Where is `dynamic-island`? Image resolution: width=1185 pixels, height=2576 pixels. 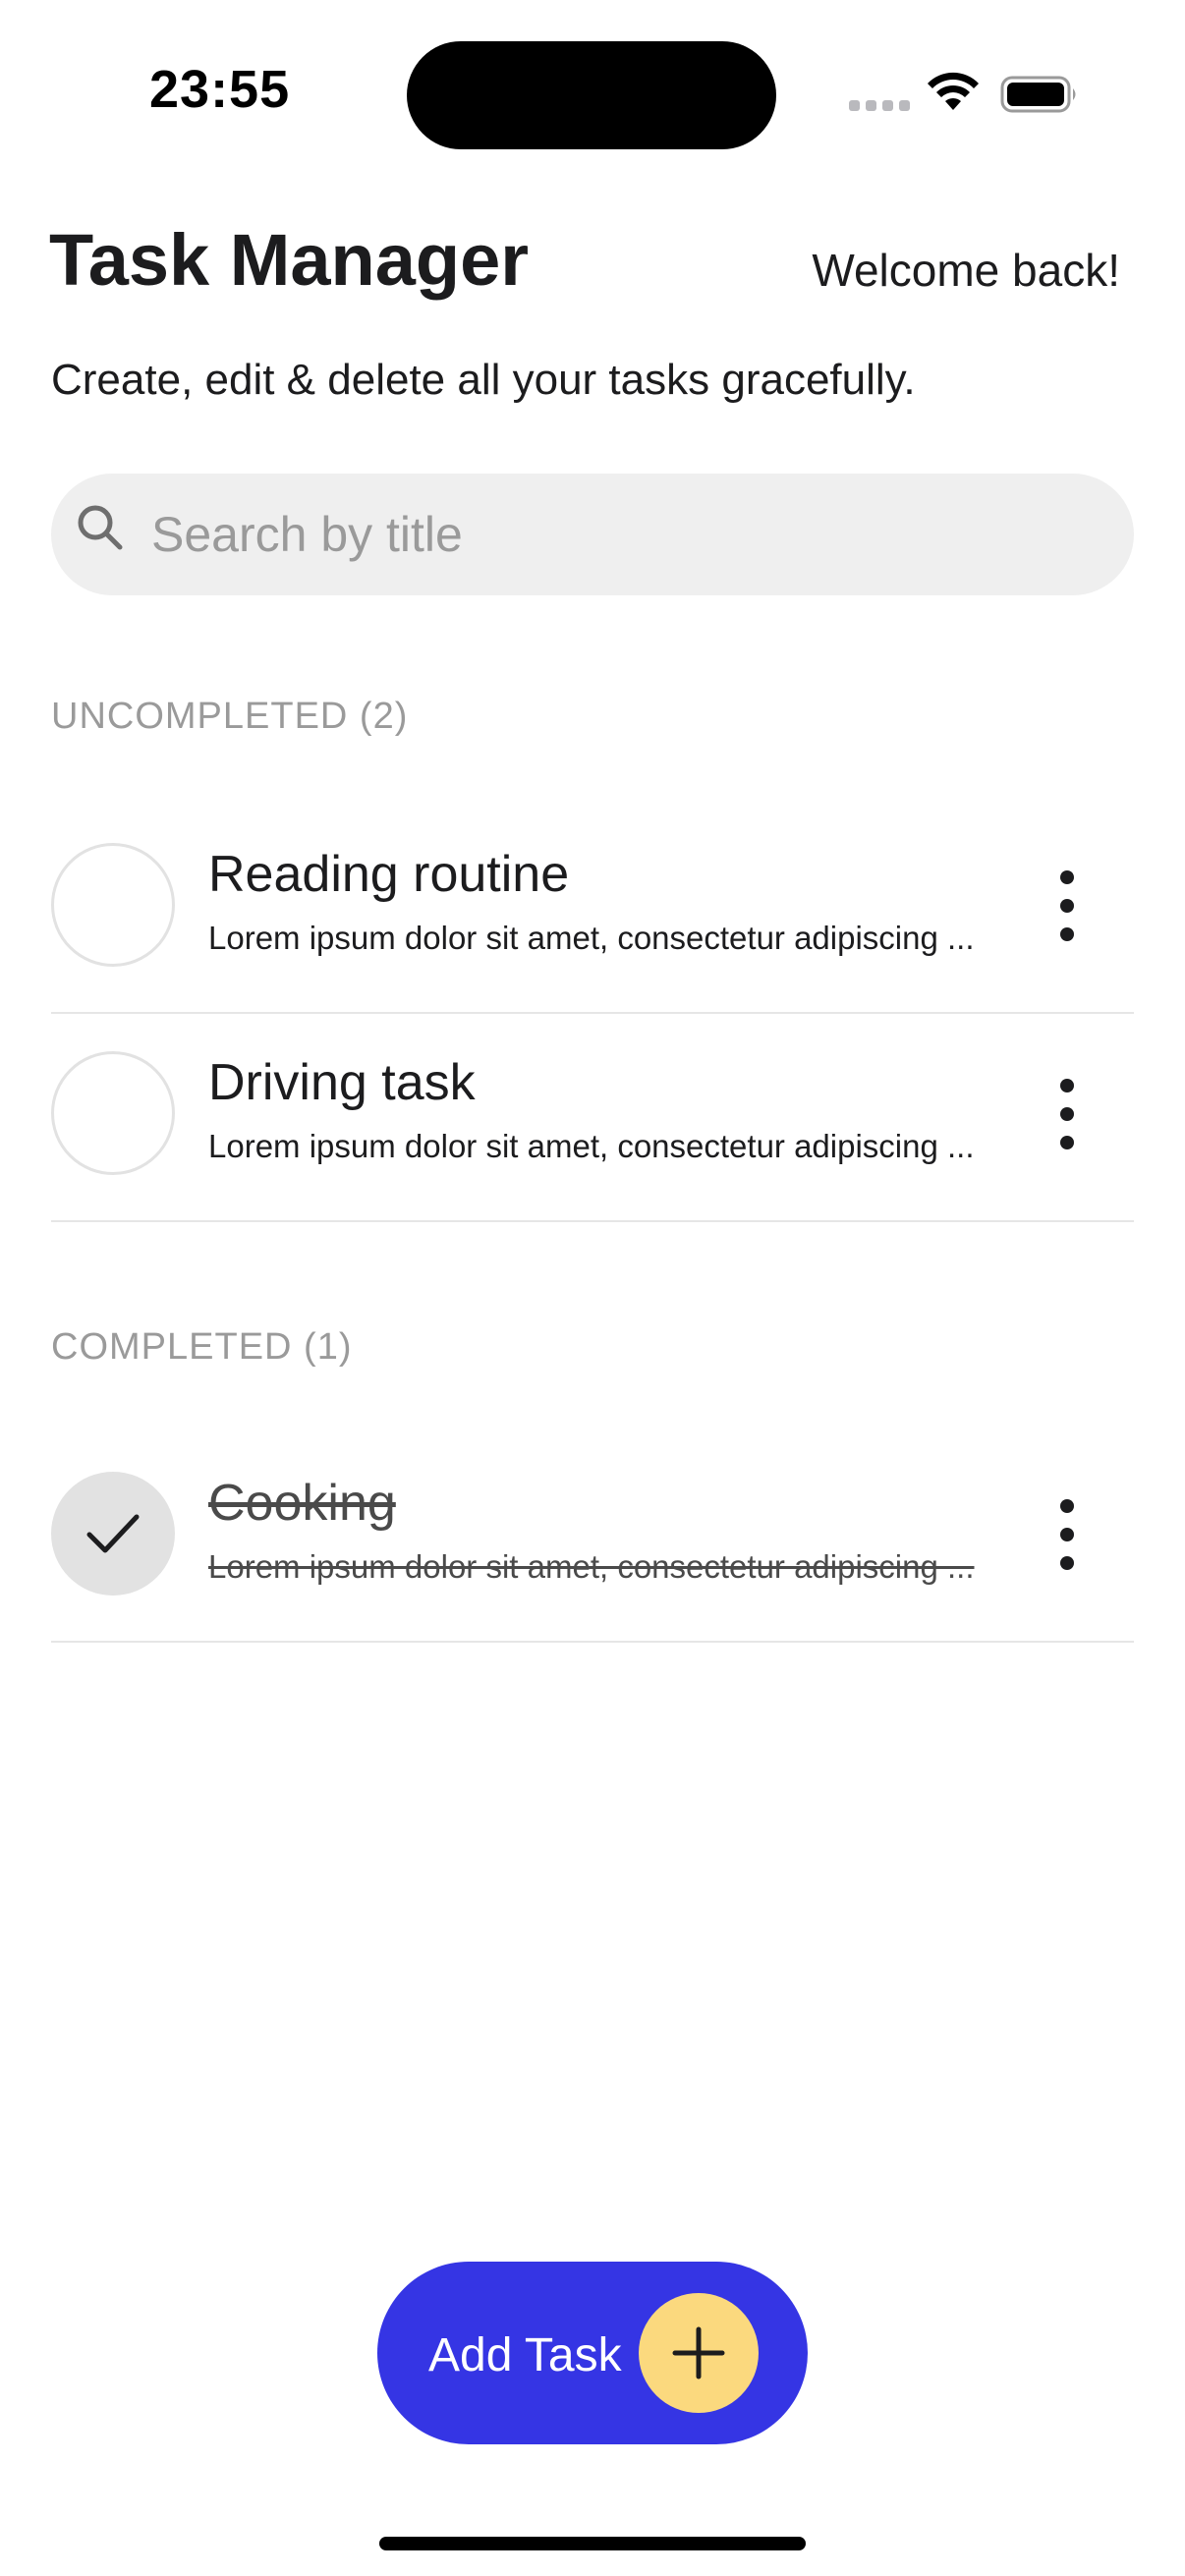
dynamic-island is located at coordinates (592, 95).